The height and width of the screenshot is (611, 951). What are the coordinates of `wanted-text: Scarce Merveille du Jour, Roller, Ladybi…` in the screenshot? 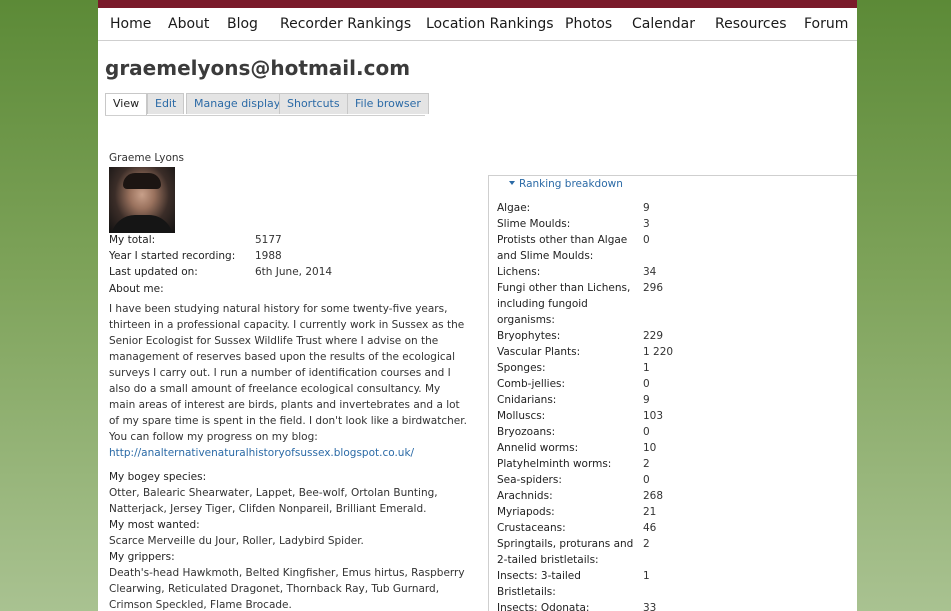 It's located at (236, 541).